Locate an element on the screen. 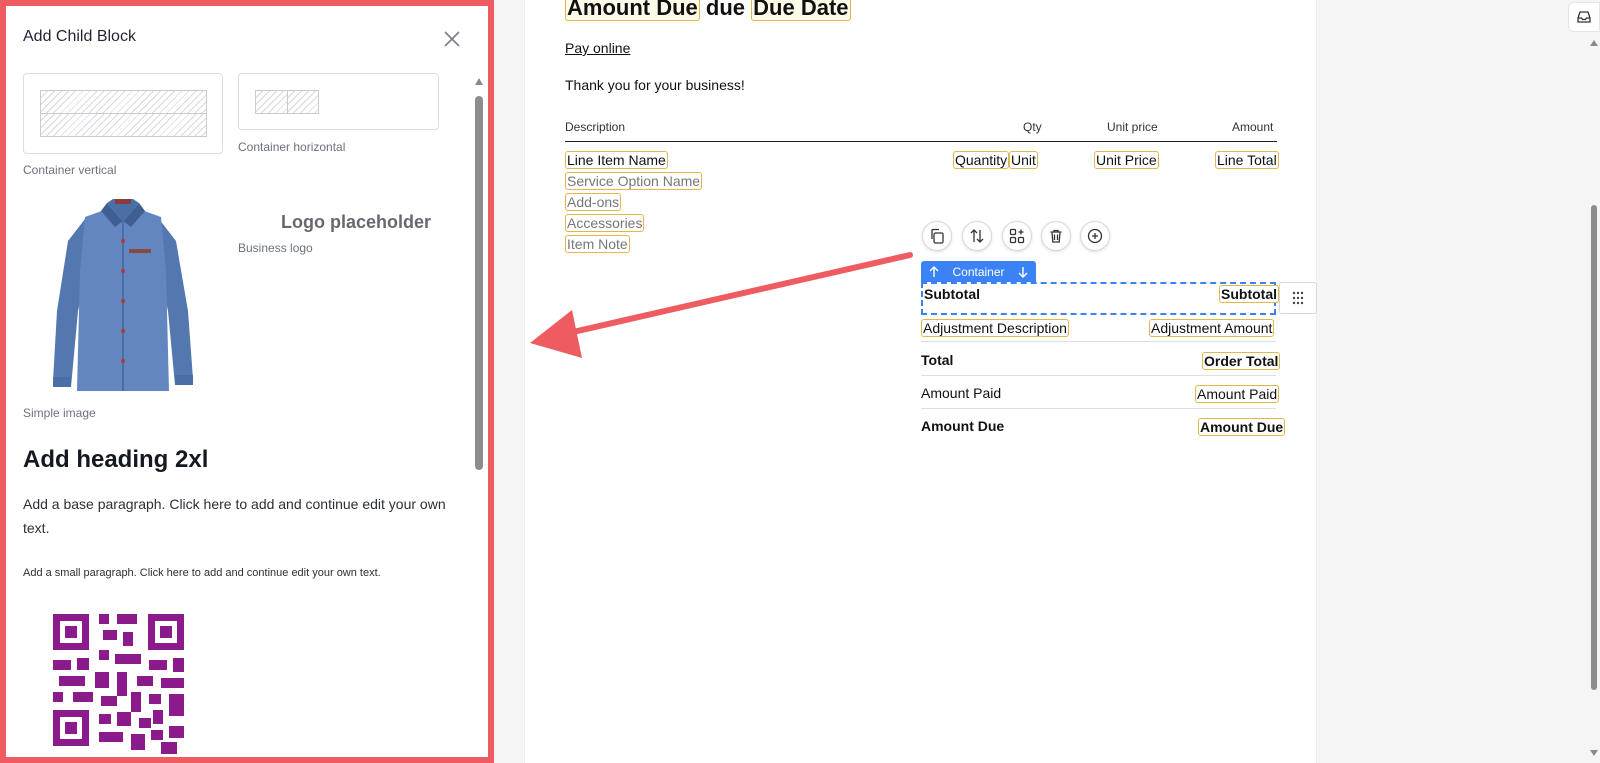 The height and width of the screenshot is (763, 1600). container-vertical-label: Container vertical is located at coordinates (70, 170).